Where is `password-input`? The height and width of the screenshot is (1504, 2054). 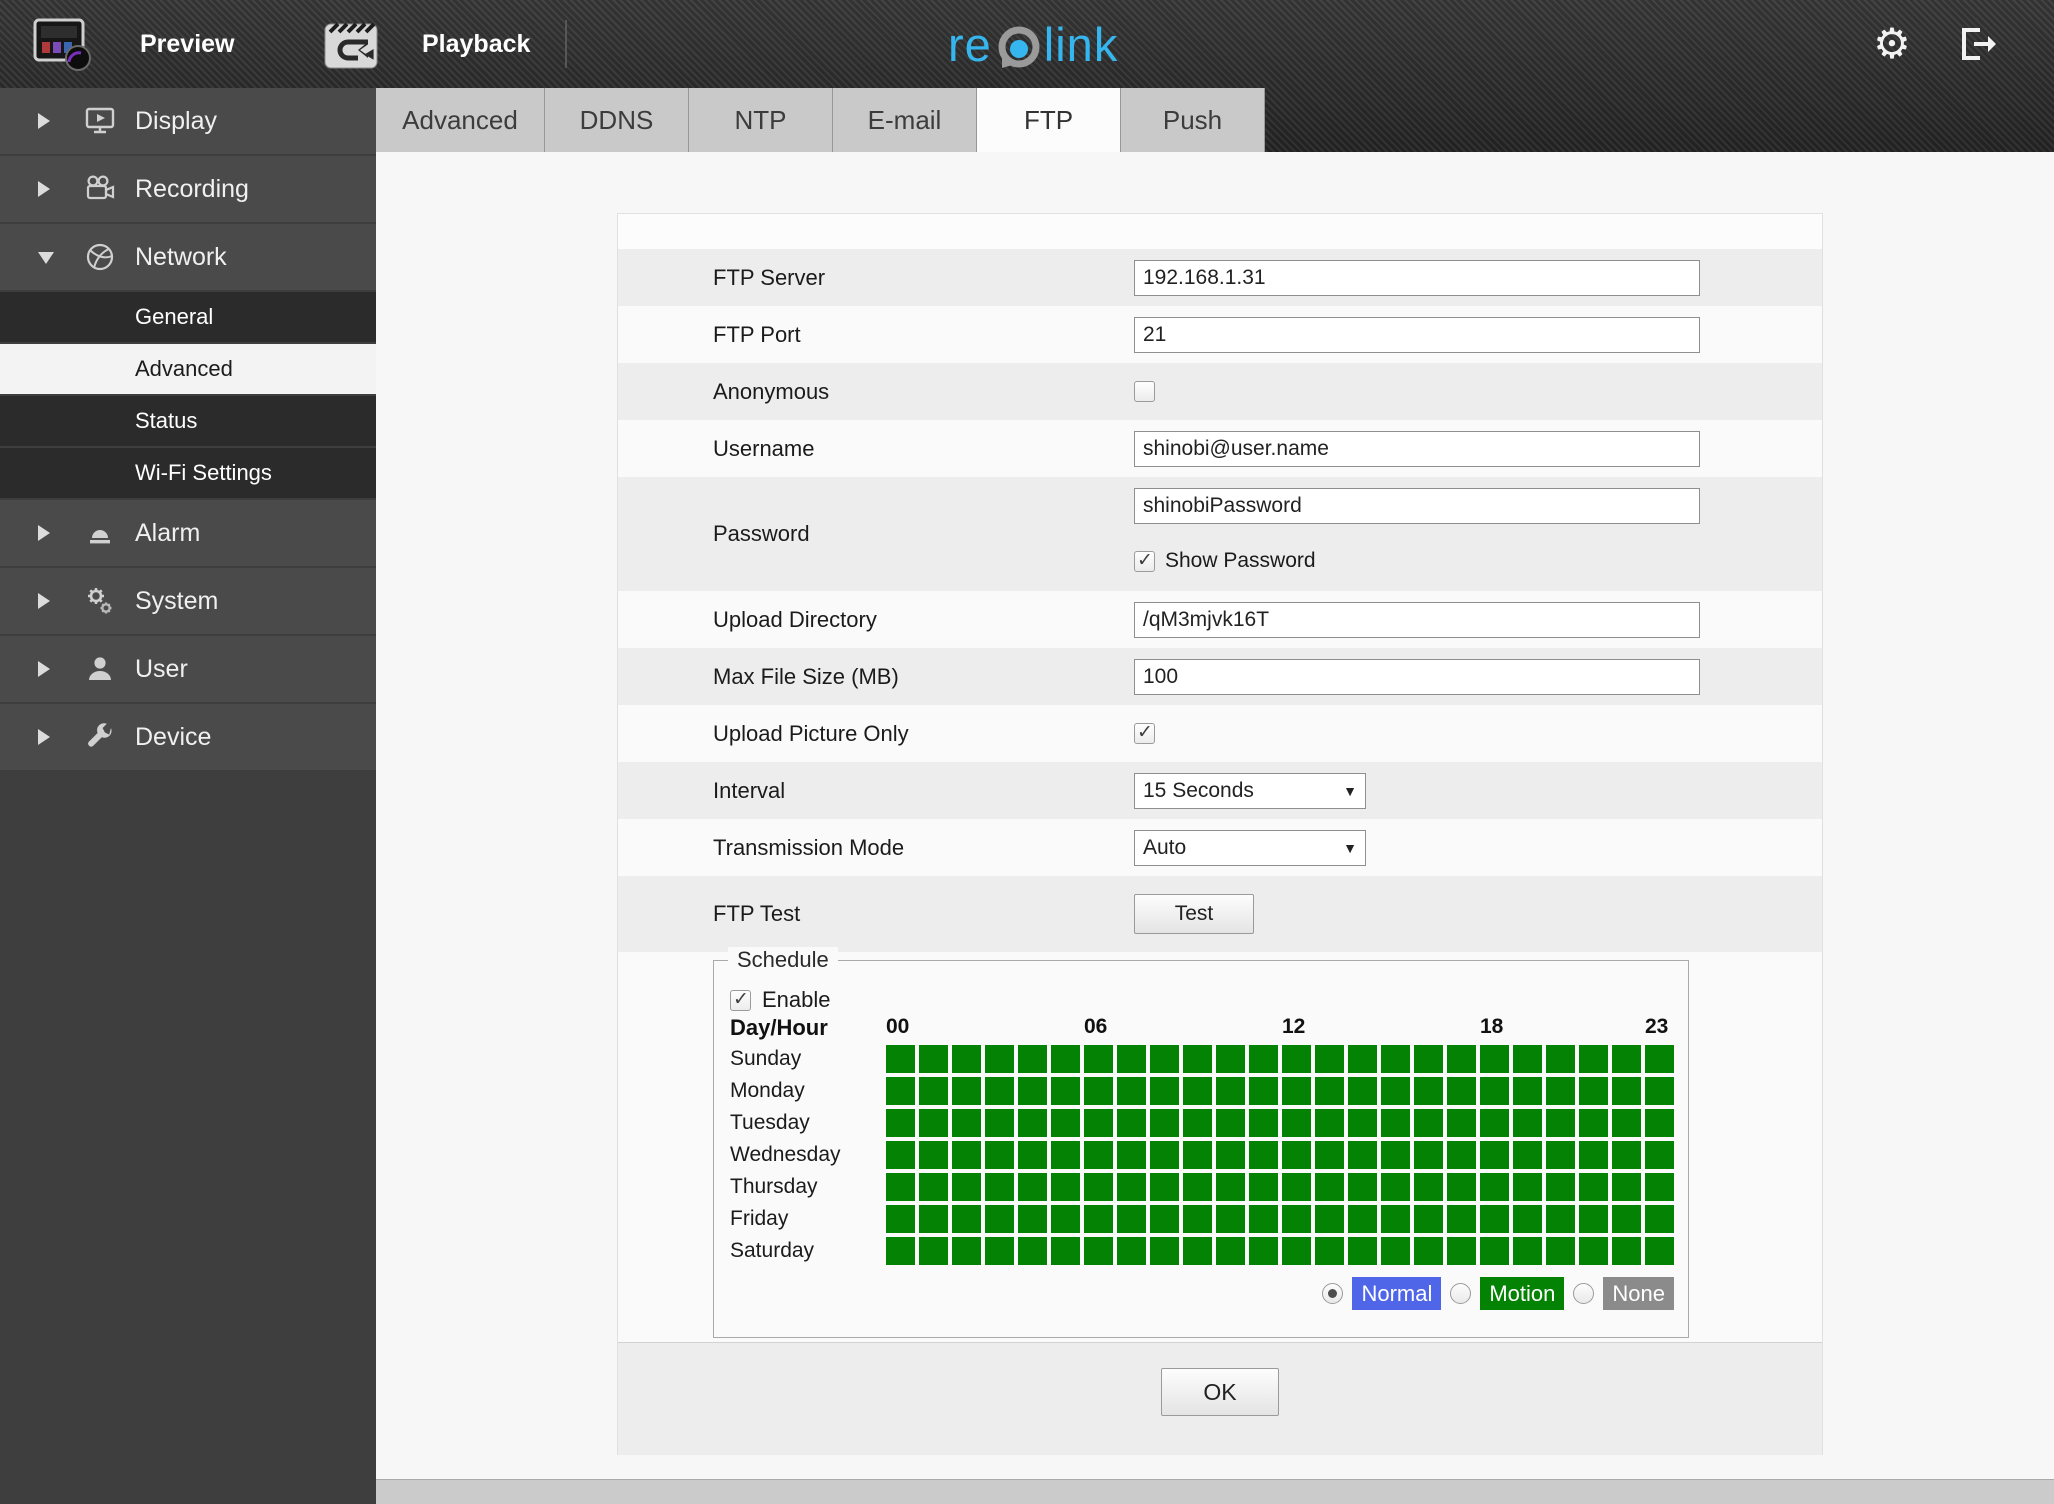
password-input is located at coordinates (1417, 505).